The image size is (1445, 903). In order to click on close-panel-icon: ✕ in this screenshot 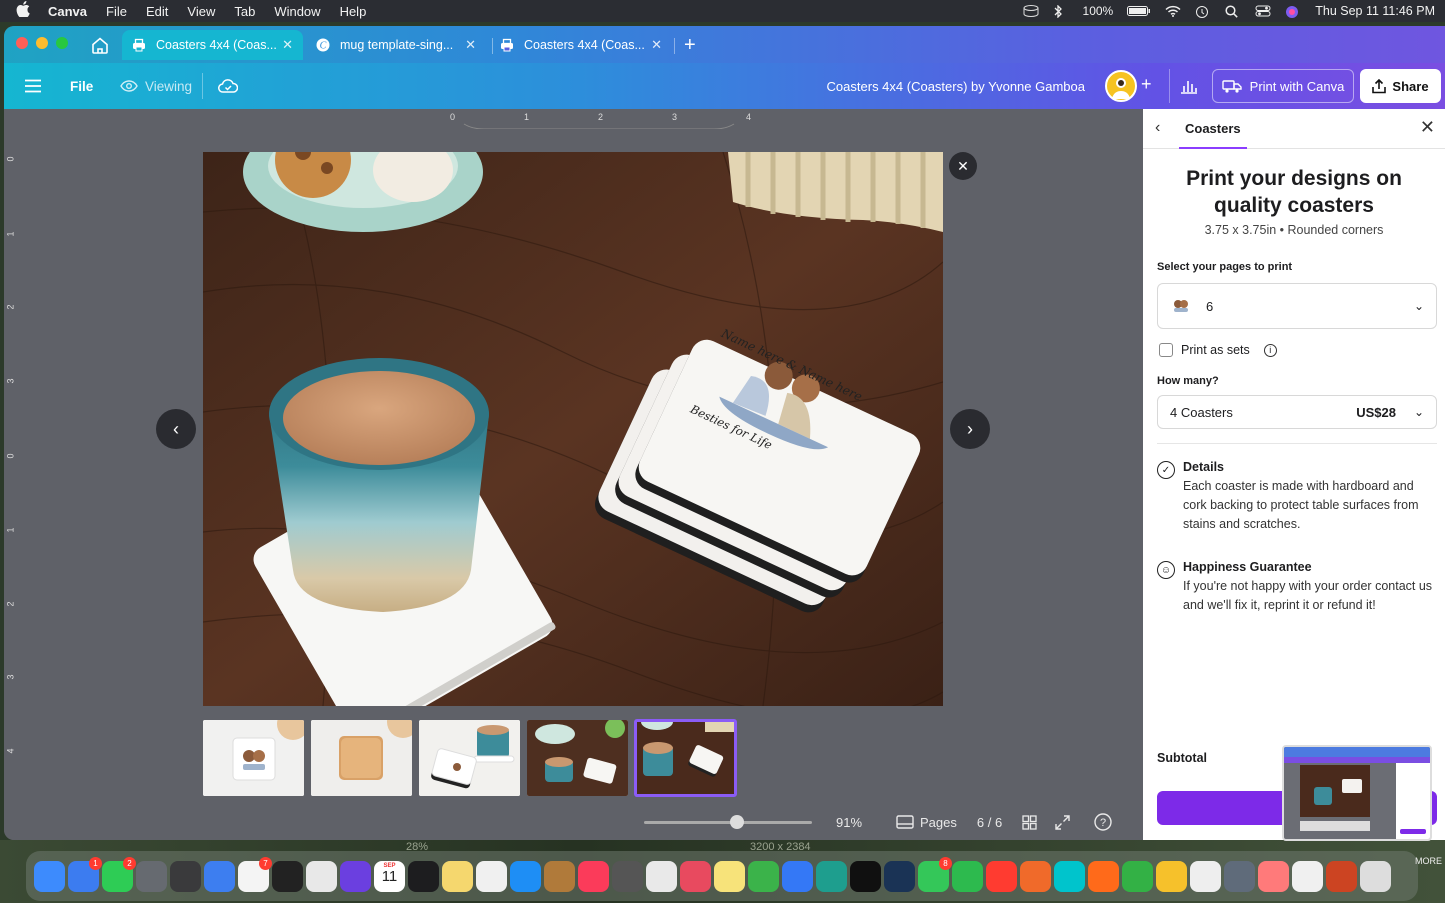, I will do `click(1427, 127)`.